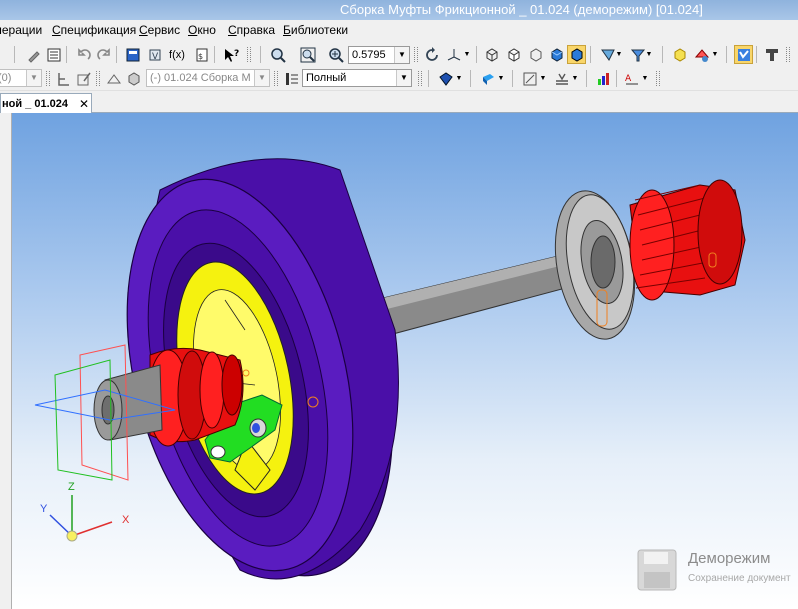  What do you see at coordinates (307, 54) in the screenshot?
I see `zoom-fit-icon` at bounding box center [307, 54].